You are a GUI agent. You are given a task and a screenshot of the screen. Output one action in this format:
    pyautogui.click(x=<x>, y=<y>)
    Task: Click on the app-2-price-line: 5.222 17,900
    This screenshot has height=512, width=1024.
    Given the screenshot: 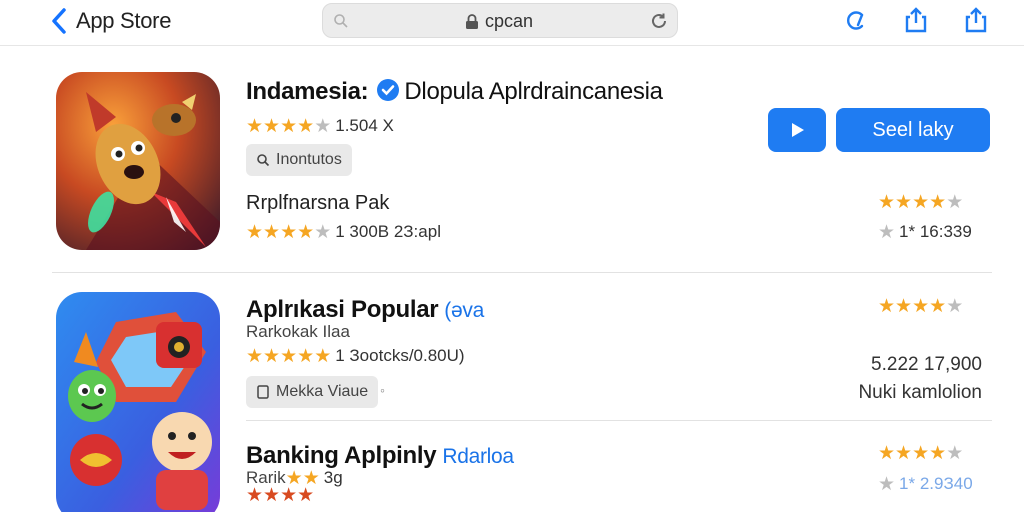 What is the action you would take?
    pyautogui.click(x=926, y=364)
    